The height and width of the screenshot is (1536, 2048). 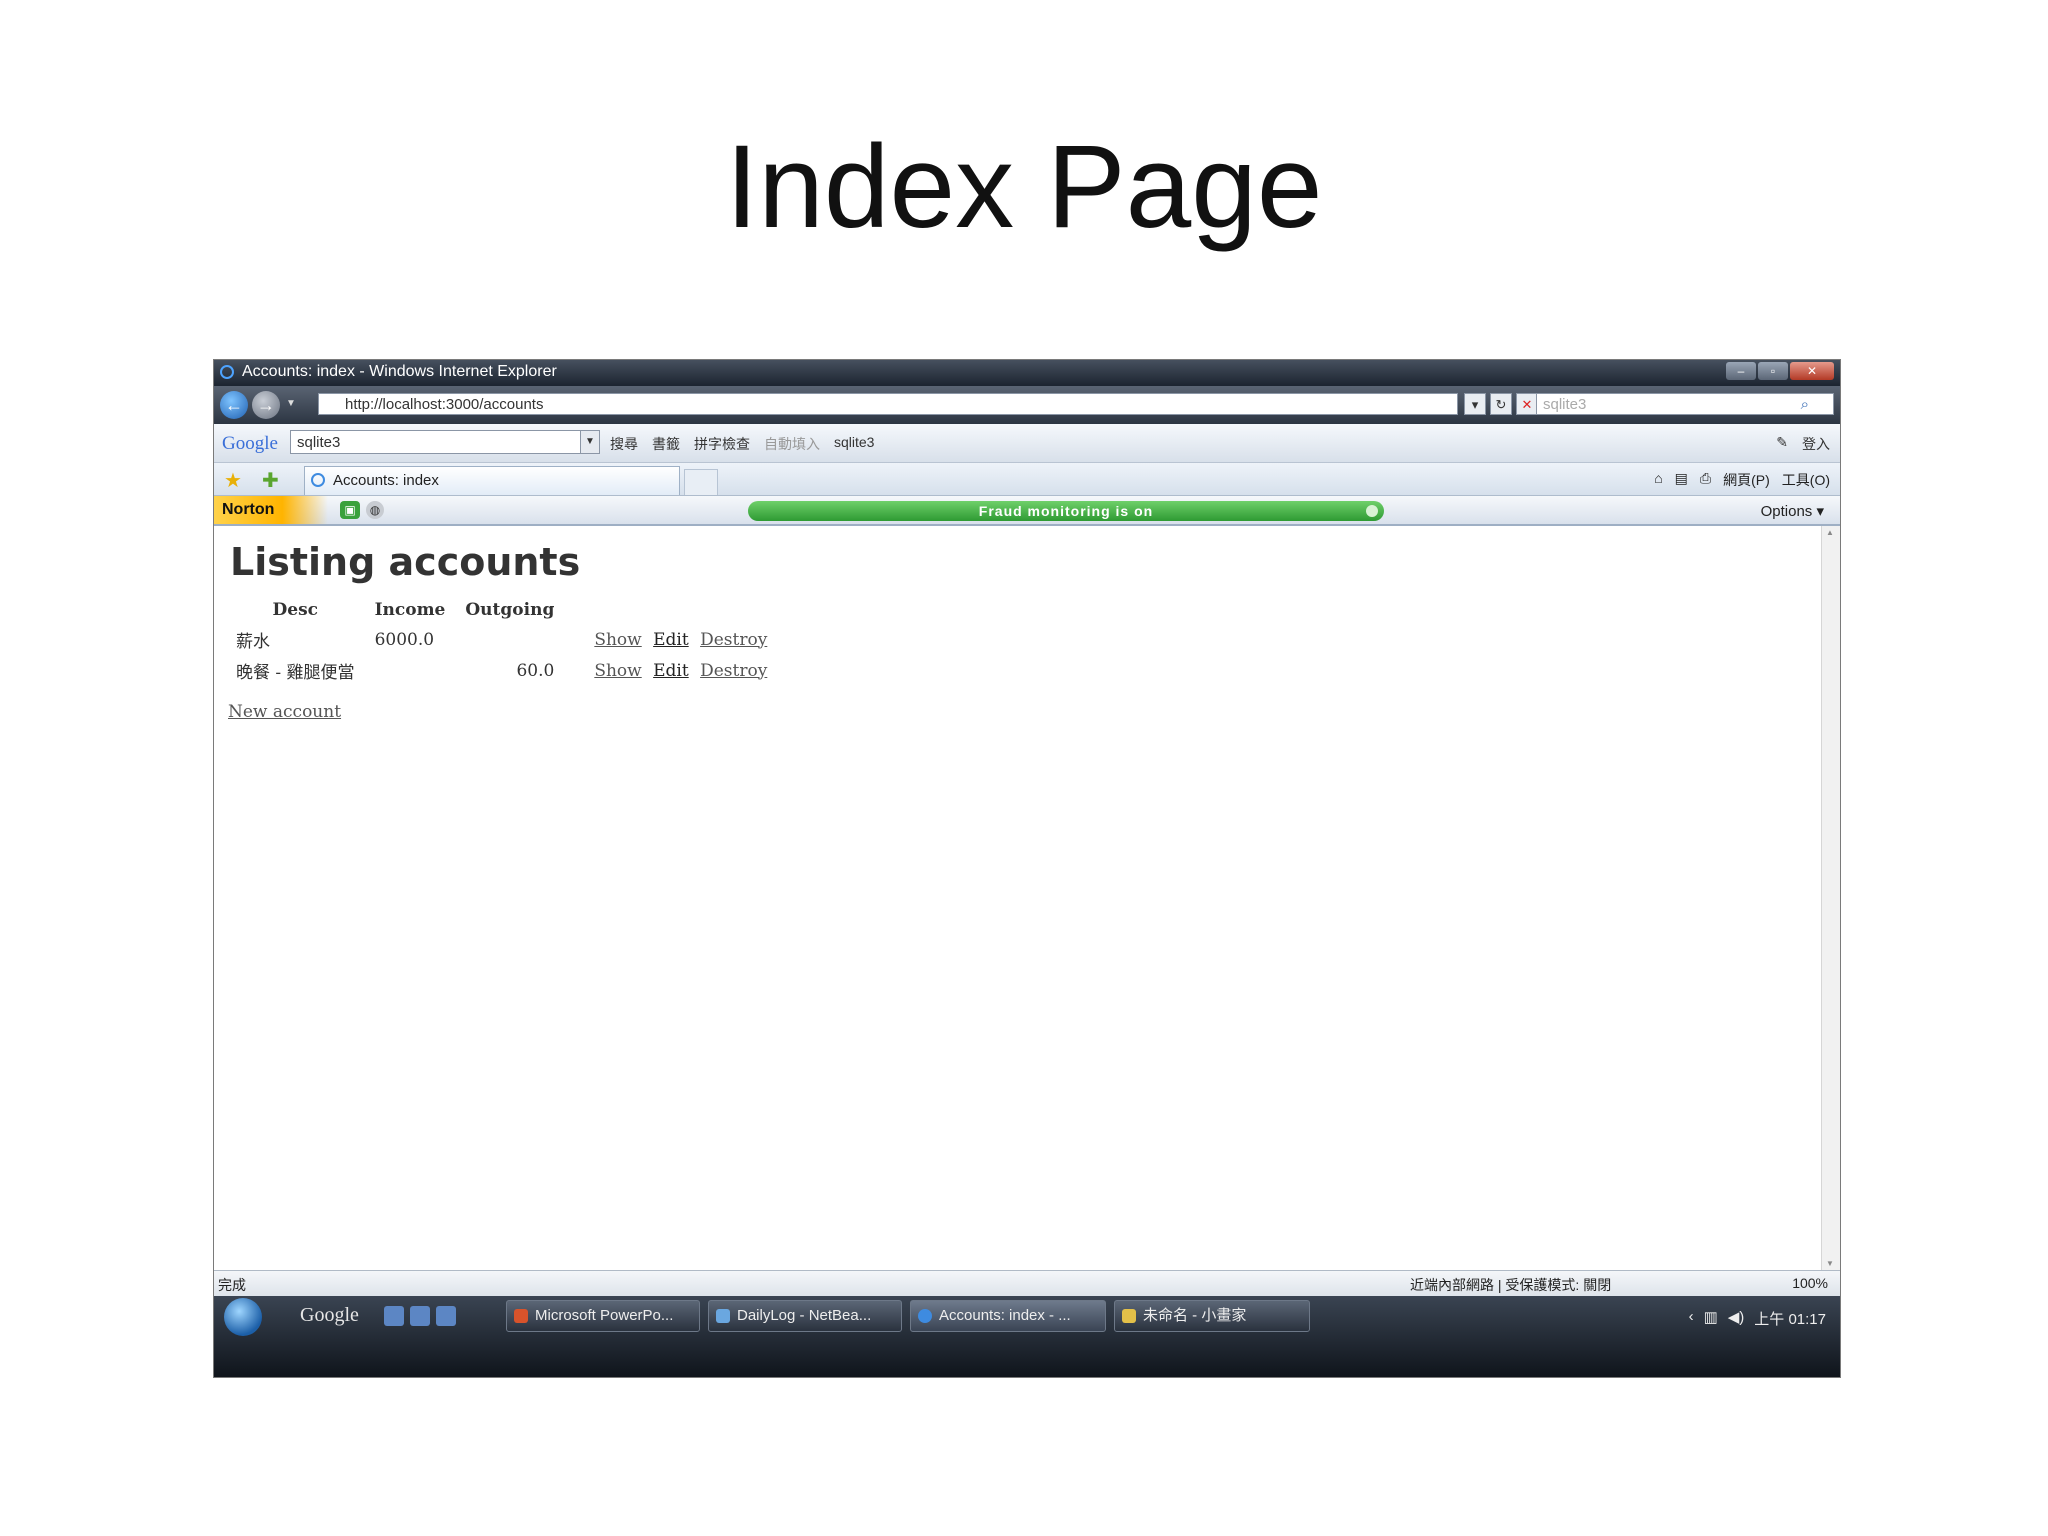 What do you see at coordinates (1685, 404) in the screenshot?
I see `search-input: sqlite3 ⌕` at bounding box center [1685, 404].